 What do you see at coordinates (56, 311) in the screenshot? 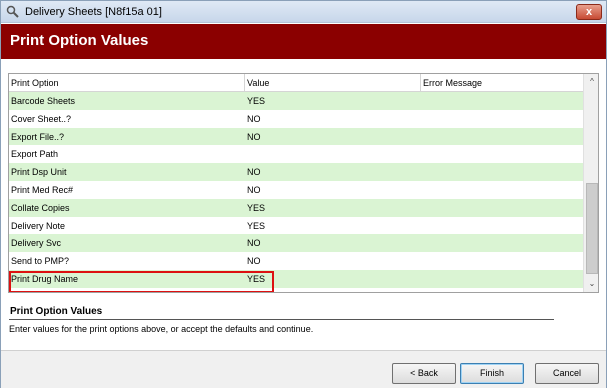
I see `description-title: Print Option Values` at bounding box center [56, 311].